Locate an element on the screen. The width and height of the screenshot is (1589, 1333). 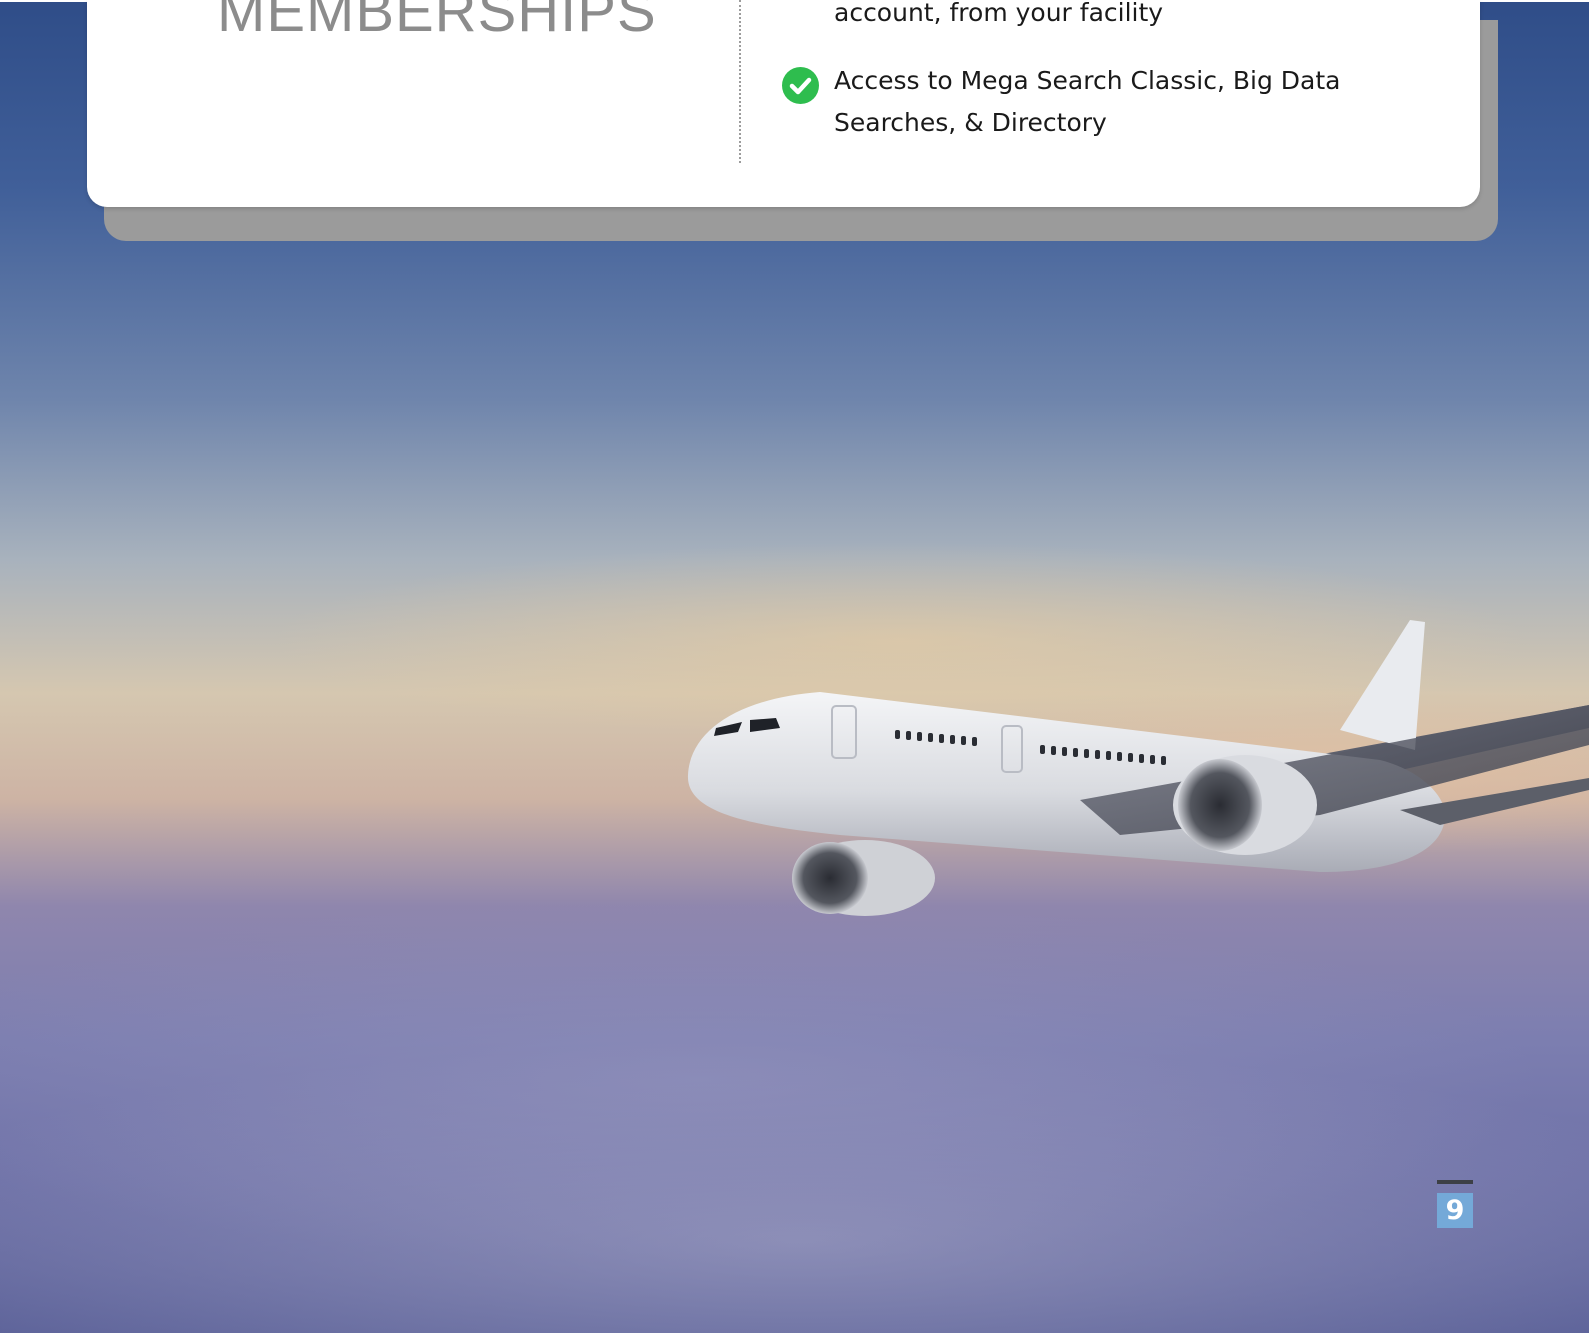
page-number: 9 is located at coordinates (1455, 1204).